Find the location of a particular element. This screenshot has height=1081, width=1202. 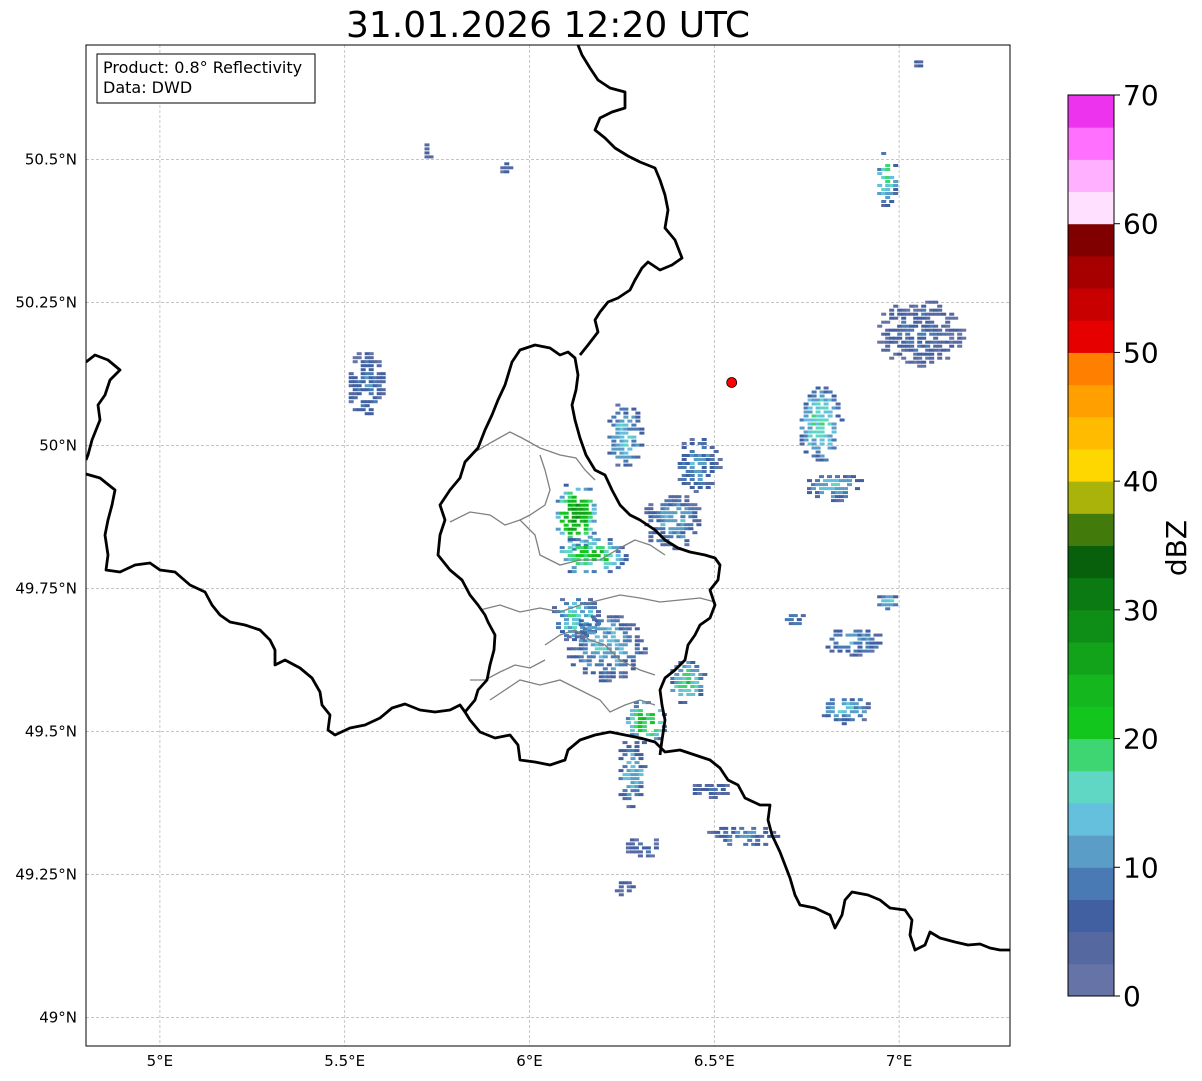

radar-site-marker is located at coordinates (732, 382).